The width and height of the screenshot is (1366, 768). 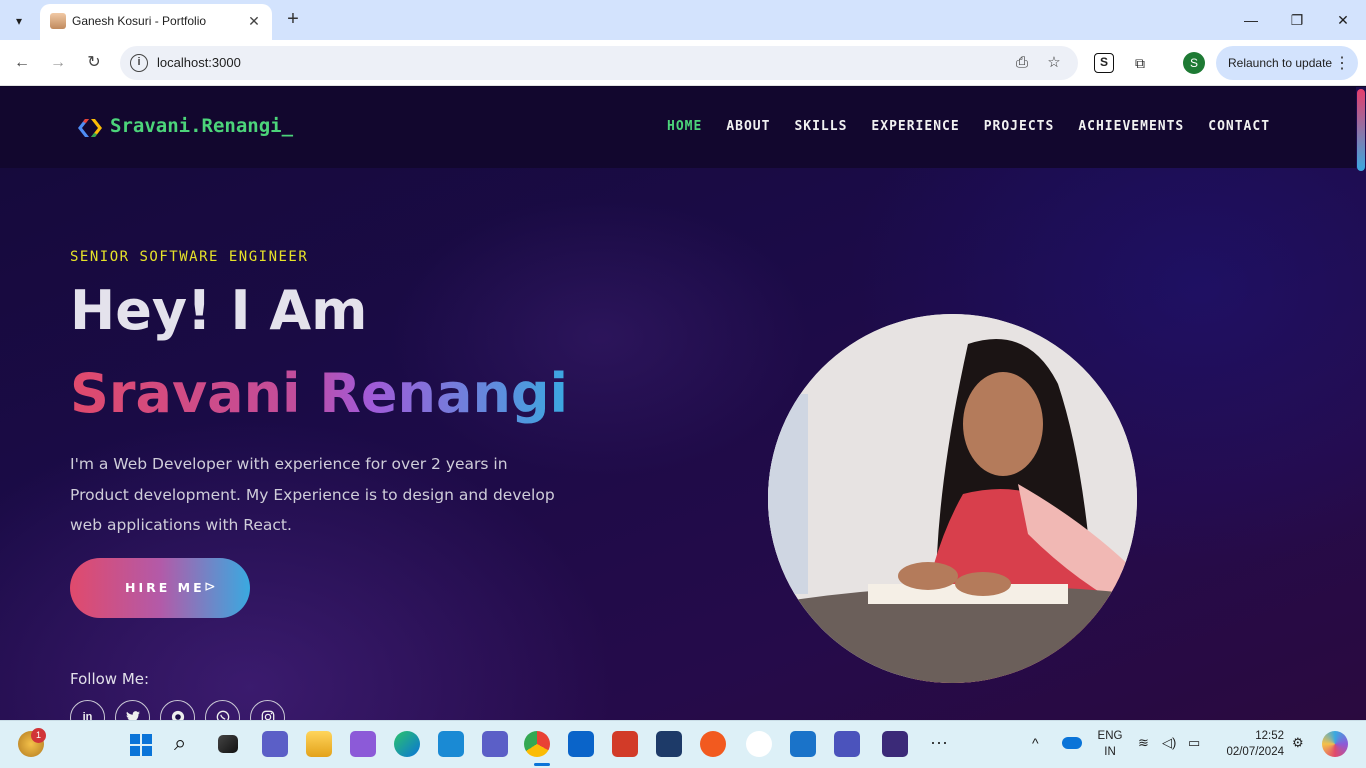 What do you see at coordinates (201, 126) in the screenshot?
I see `site-logo-text: Sravani.Renangi_` at bounding box center [201, 126].